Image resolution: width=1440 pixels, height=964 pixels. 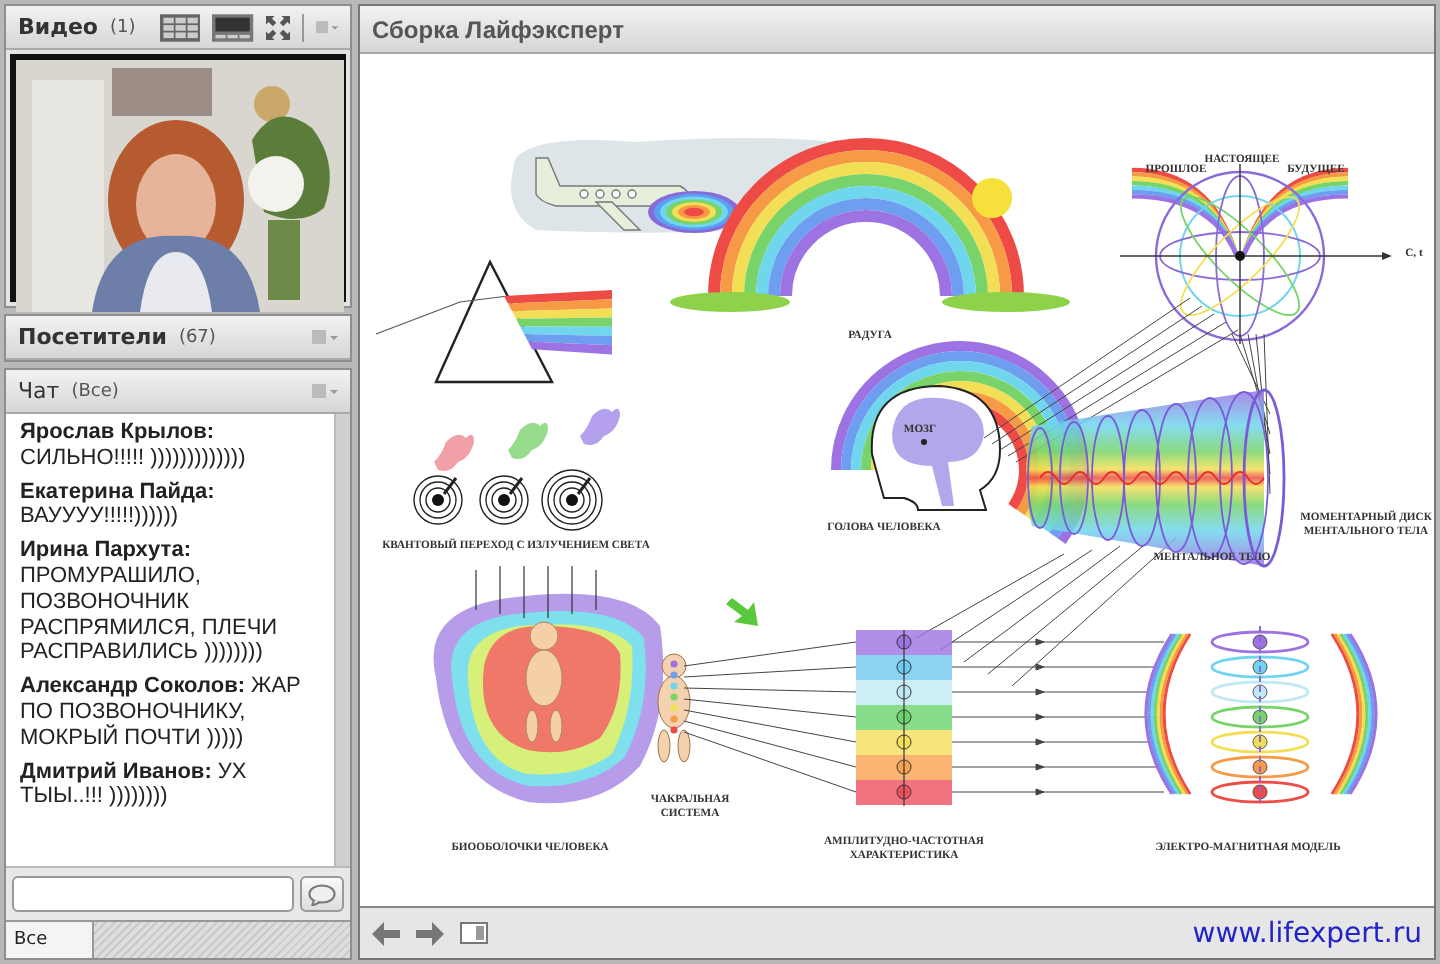 What do you see at coordinates (161, 713) in the screenshot?
I see `chat-message: Александр Соколов: ЖАР ПО ПОЗВОНОЧНИКУ, МОКРЫЙ ПОЧТИ )))))` at bounding box center [161, 713].